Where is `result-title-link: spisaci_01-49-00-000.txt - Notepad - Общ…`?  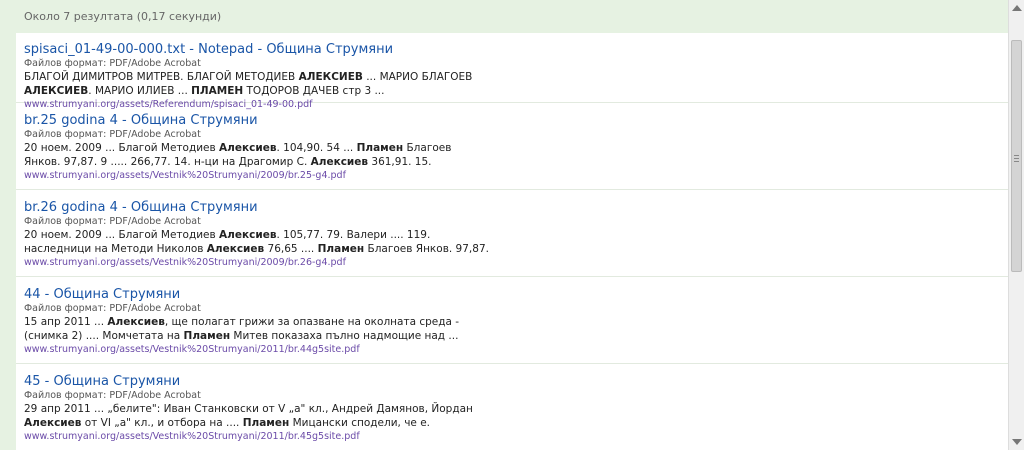 result-title-link: spisaci_01-49-00-000.txt - Notepad - Общ… is located at coordinates (512, 50).